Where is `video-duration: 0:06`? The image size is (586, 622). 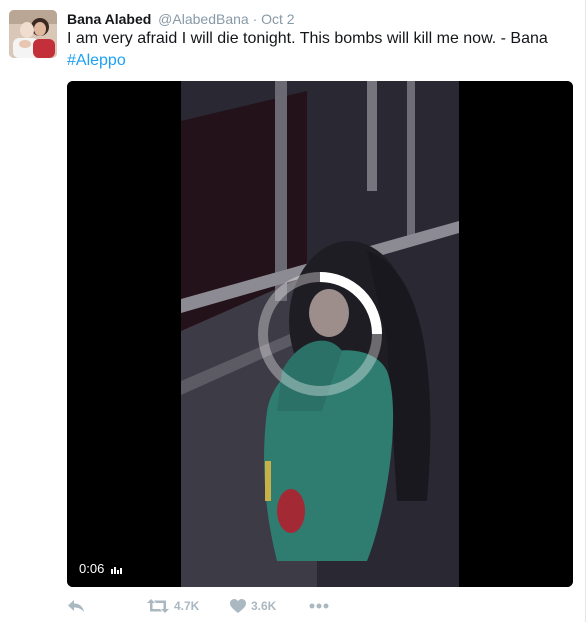 video-duration: 0:06 is located at coordinates (100, 569).